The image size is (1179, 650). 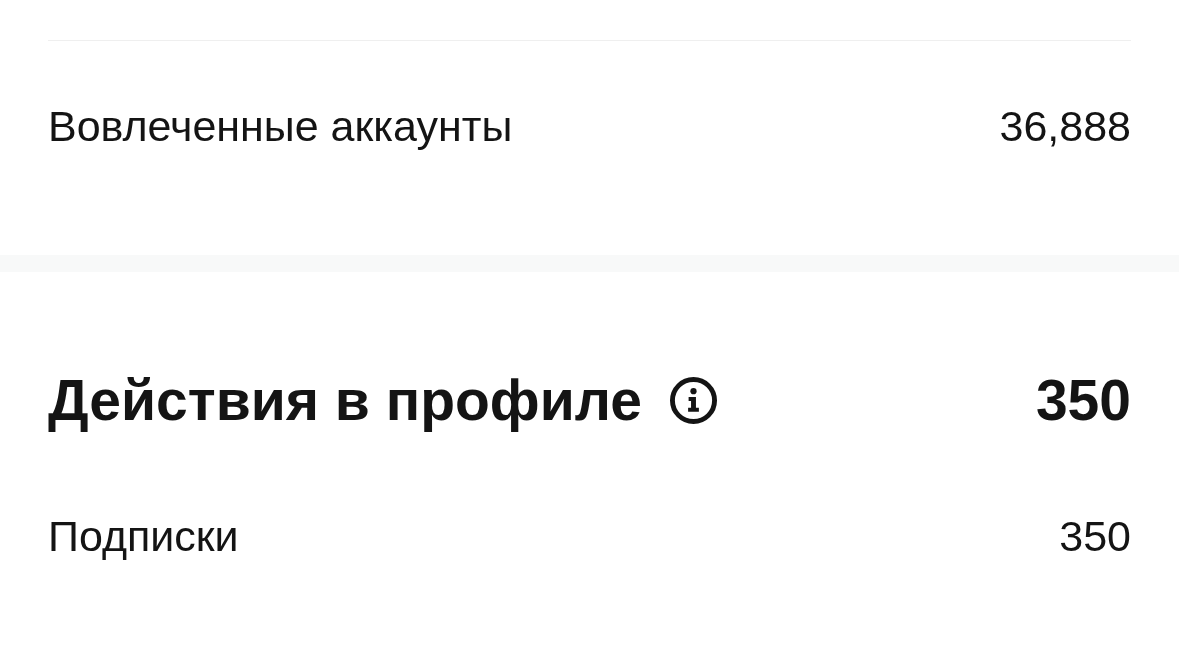 I want to click on metric-label: Подписки, so click(x=143, y=536).